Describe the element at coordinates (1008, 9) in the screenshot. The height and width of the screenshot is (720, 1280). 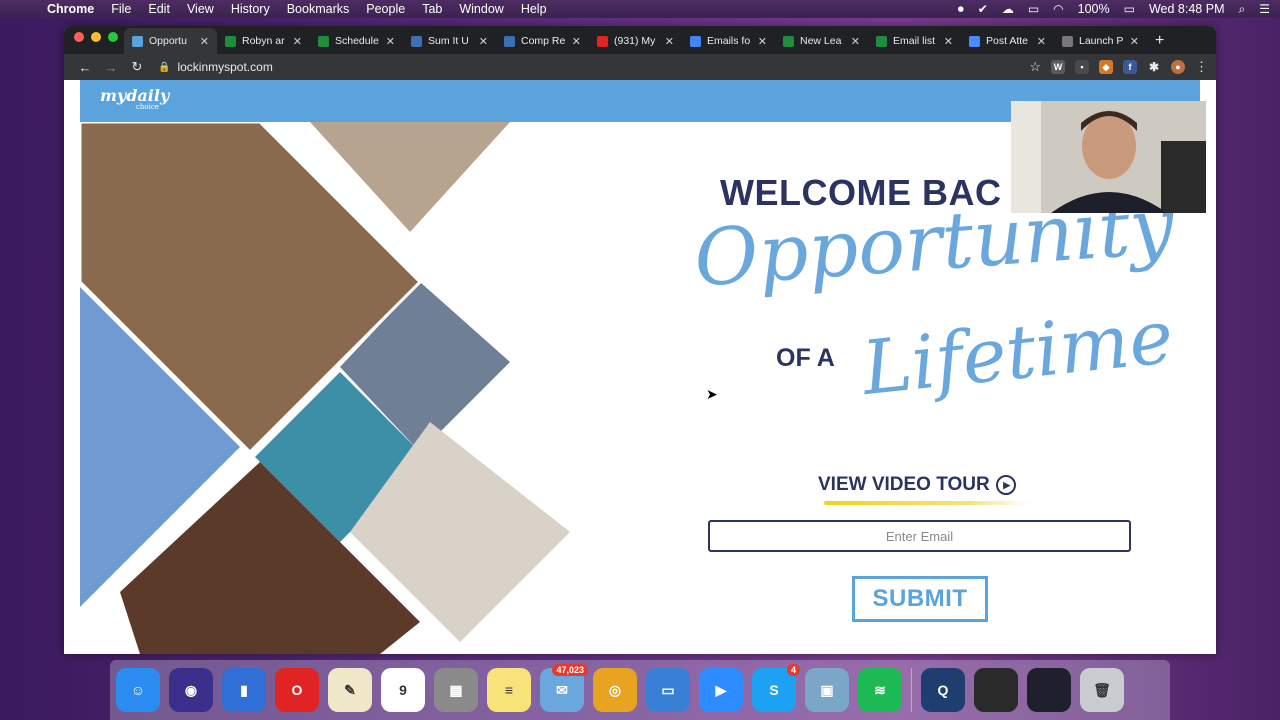
I see `cloud-icon: ☁` at that location.